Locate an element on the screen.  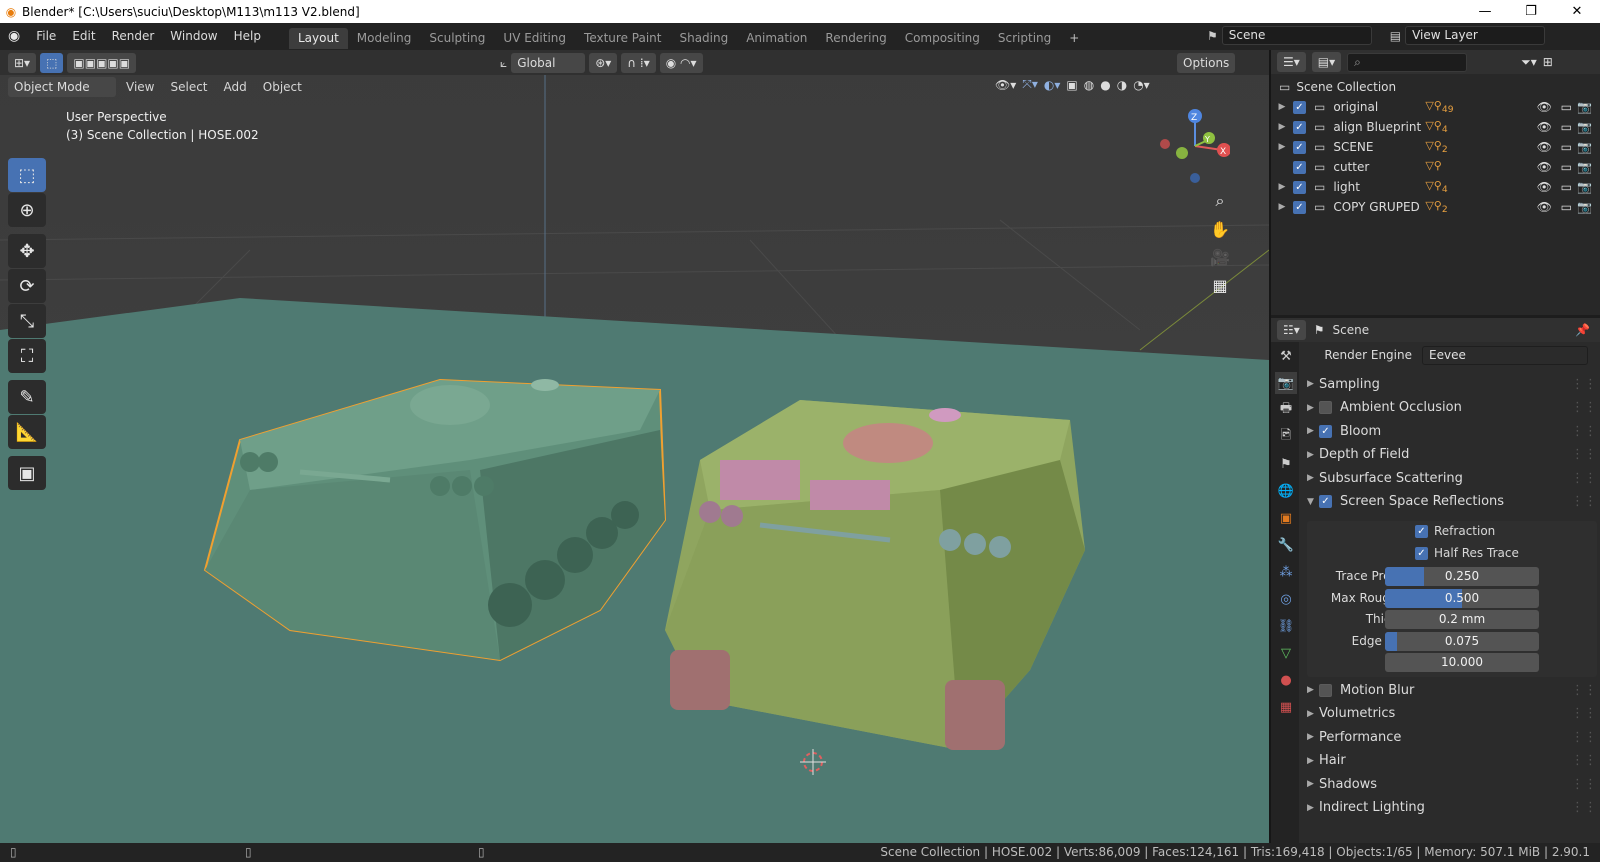
shading-rendered-icon: ◔▾ is located at coordinates (1141, 85).